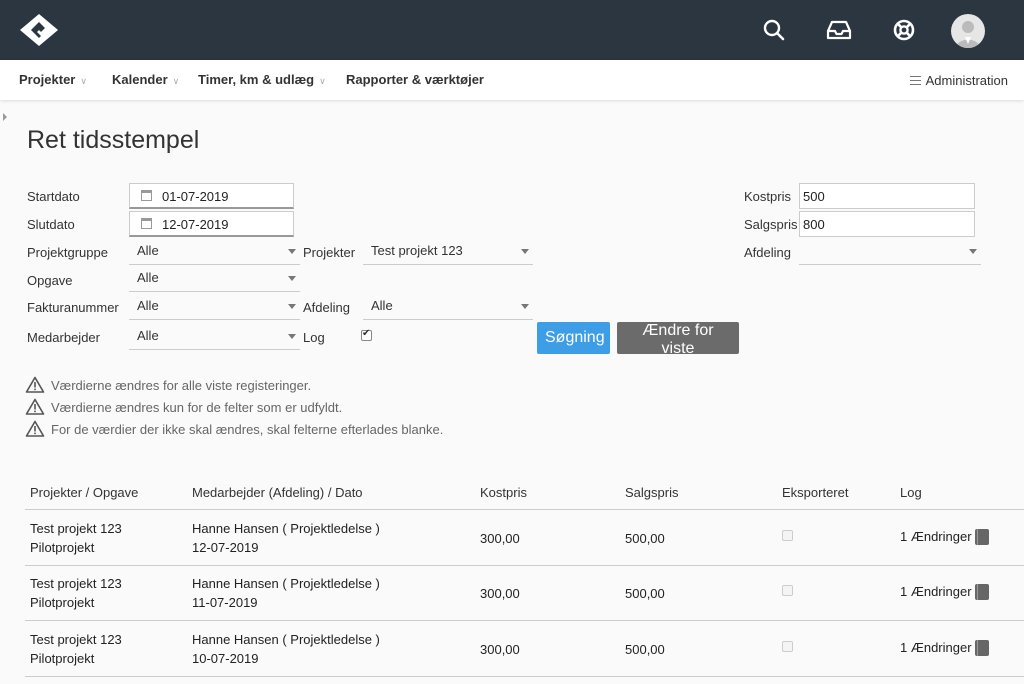 The width and height of the screenshot is (1024, 684). Describe the element at coordinates (211, 224) in the screenshot. I see `slutdato-input: 12-07-2019` at that location.